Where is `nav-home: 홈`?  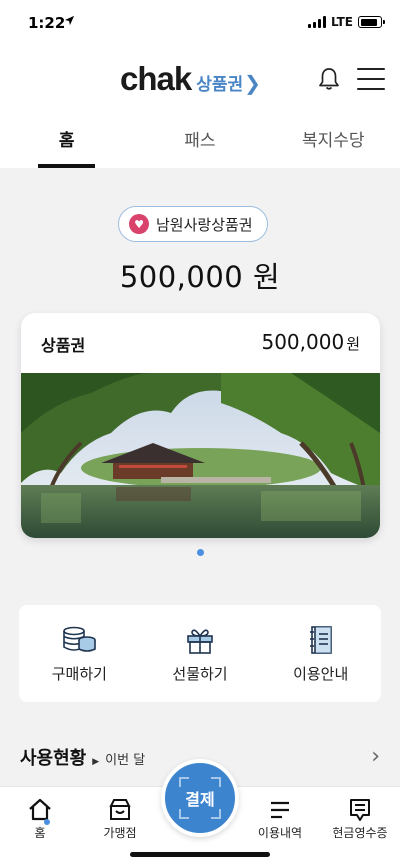
nav-home: 홈 is located at coordinates (40, 819).